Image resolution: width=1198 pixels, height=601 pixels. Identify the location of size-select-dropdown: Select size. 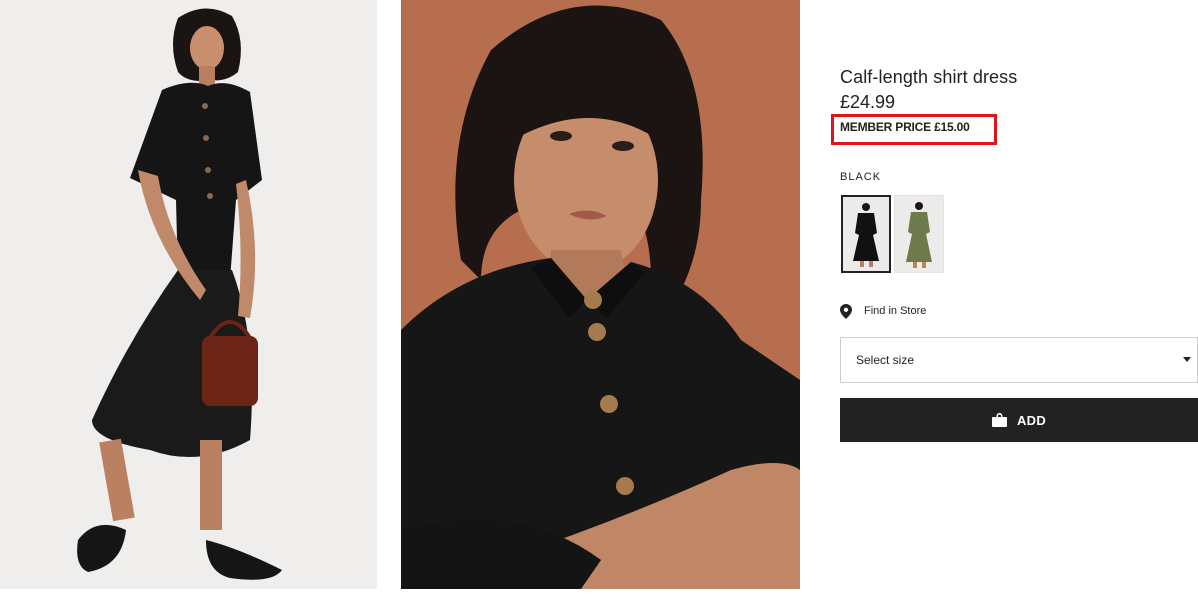
(1019, 360).